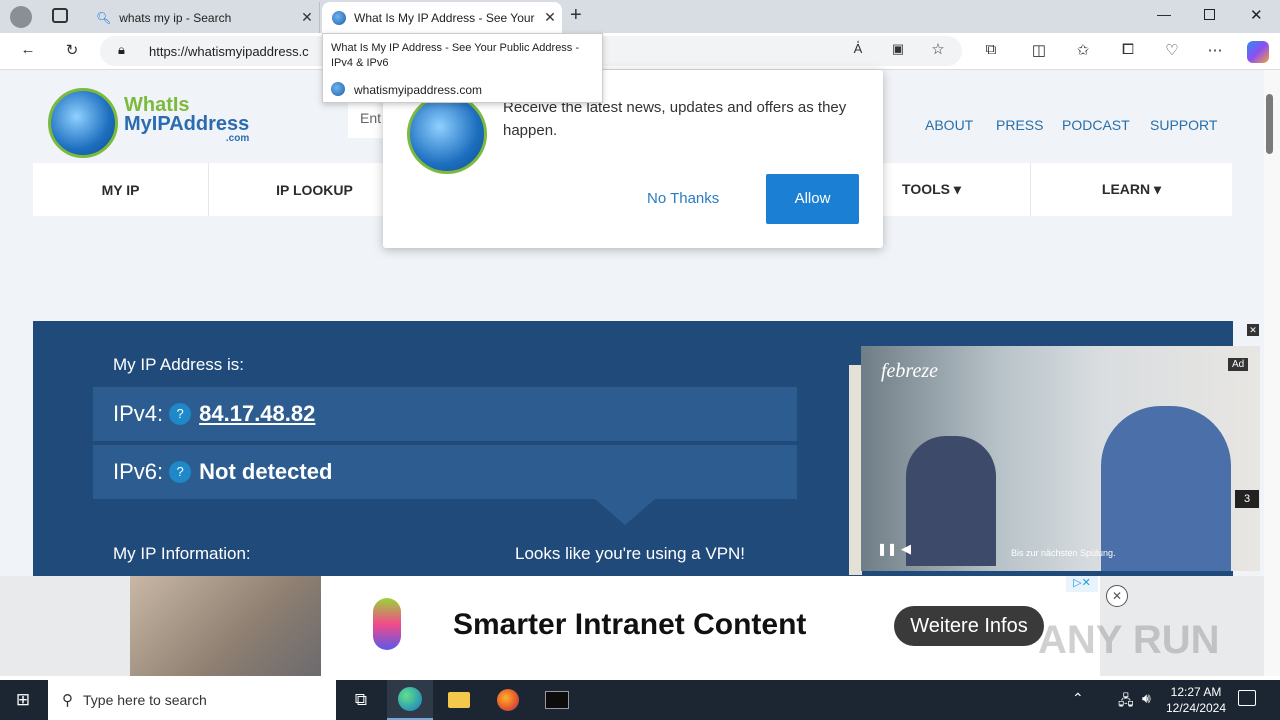 The height and width of the screenshot is (720, 1280). Describe the element at coordinates (104, 17) in the screenshot. I see `search-icon: 🔍︎` at that location.